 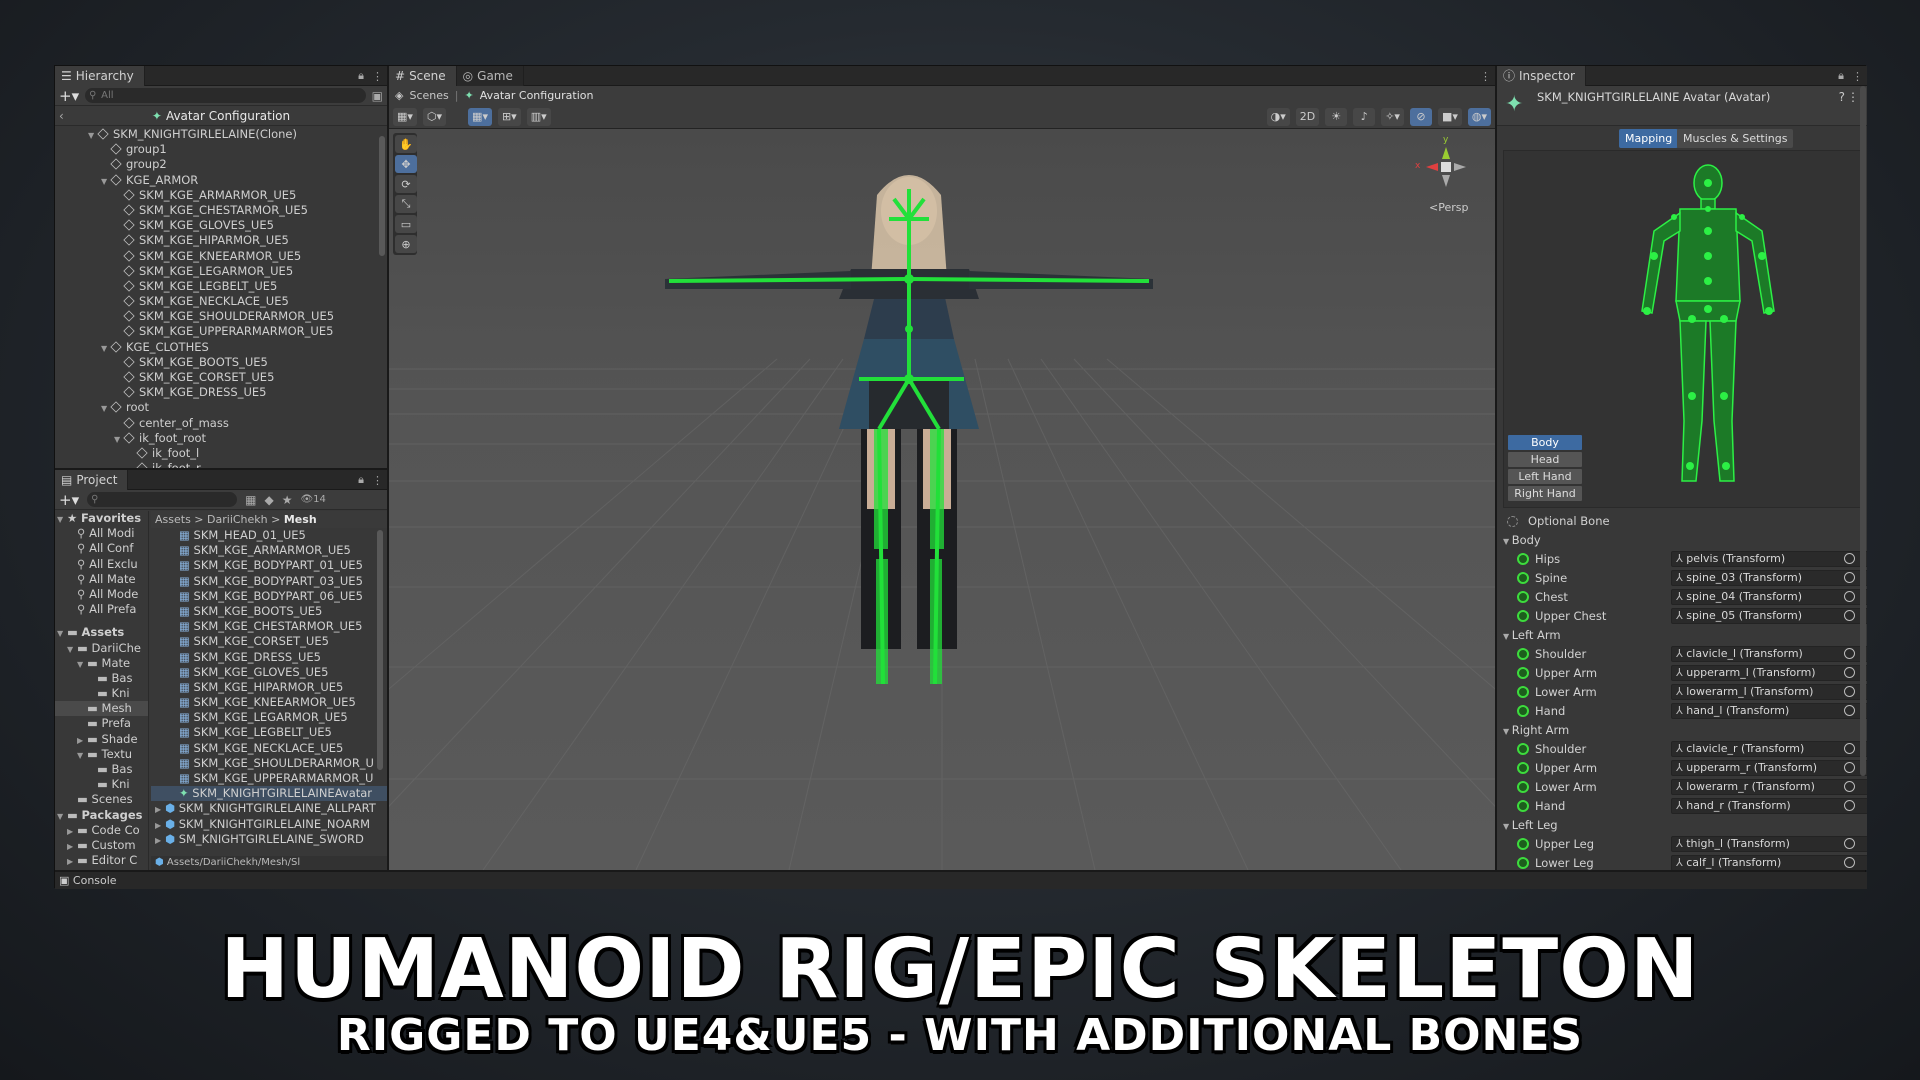 I want to click on folder-item: ▼ ▬ Packages, so click(x=101, y=815).